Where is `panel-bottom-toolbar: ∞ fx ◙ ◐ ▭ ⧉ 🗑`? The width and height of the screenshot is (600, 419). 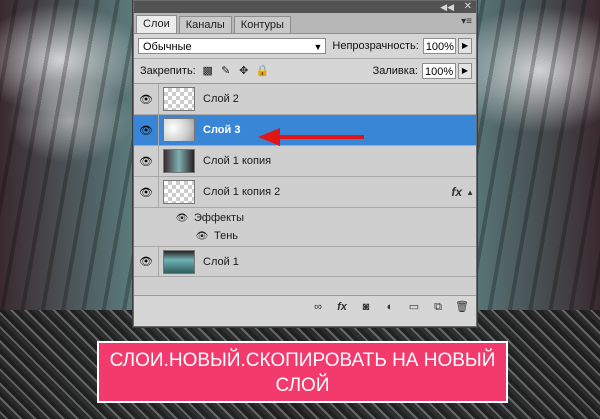 panel-bottom-toolbar: ∞ fx ◙ ◐ ▭ ⧉ 🗑 is located at coordinates (305, 306).